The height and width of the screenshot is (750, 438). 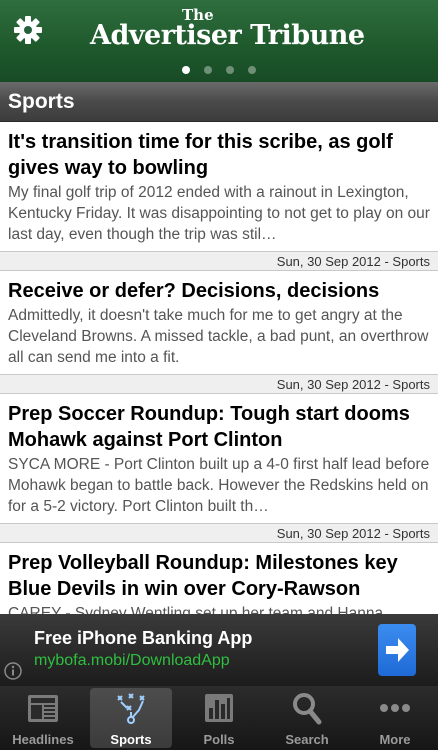 What do you see at coordinates (131, 739) in the screenshot?
I see `tab-label: Sports` at bounding box center [131, 739].